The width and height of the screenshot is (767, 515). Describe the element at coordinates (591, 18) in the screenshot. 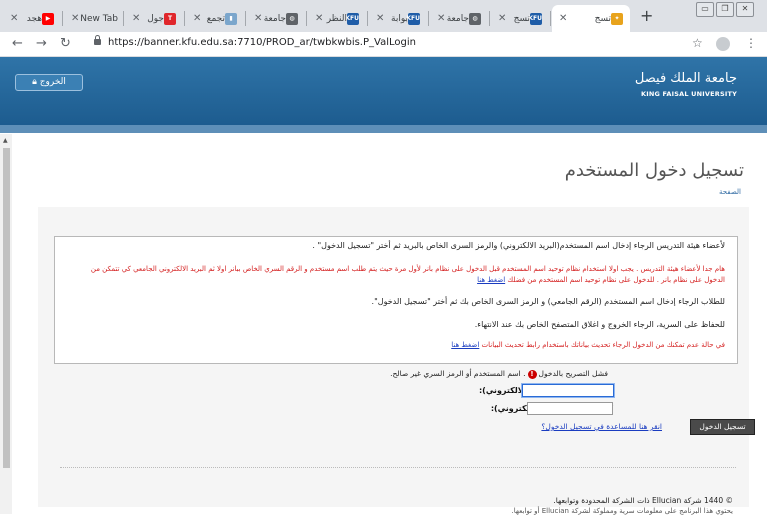

I see `browser-tab: ✦ تسج ✕` at that location.